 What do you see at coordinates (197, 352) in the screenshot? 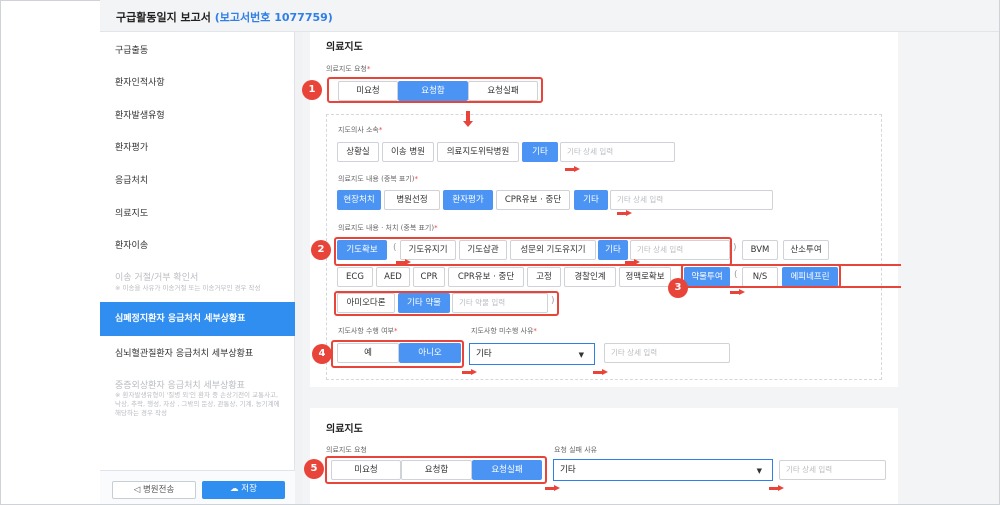
I see `sidebar-item-cardiovascular: 심뇌혈관질환자 응급처치 세부상황표` at bounding box center [197, 352].